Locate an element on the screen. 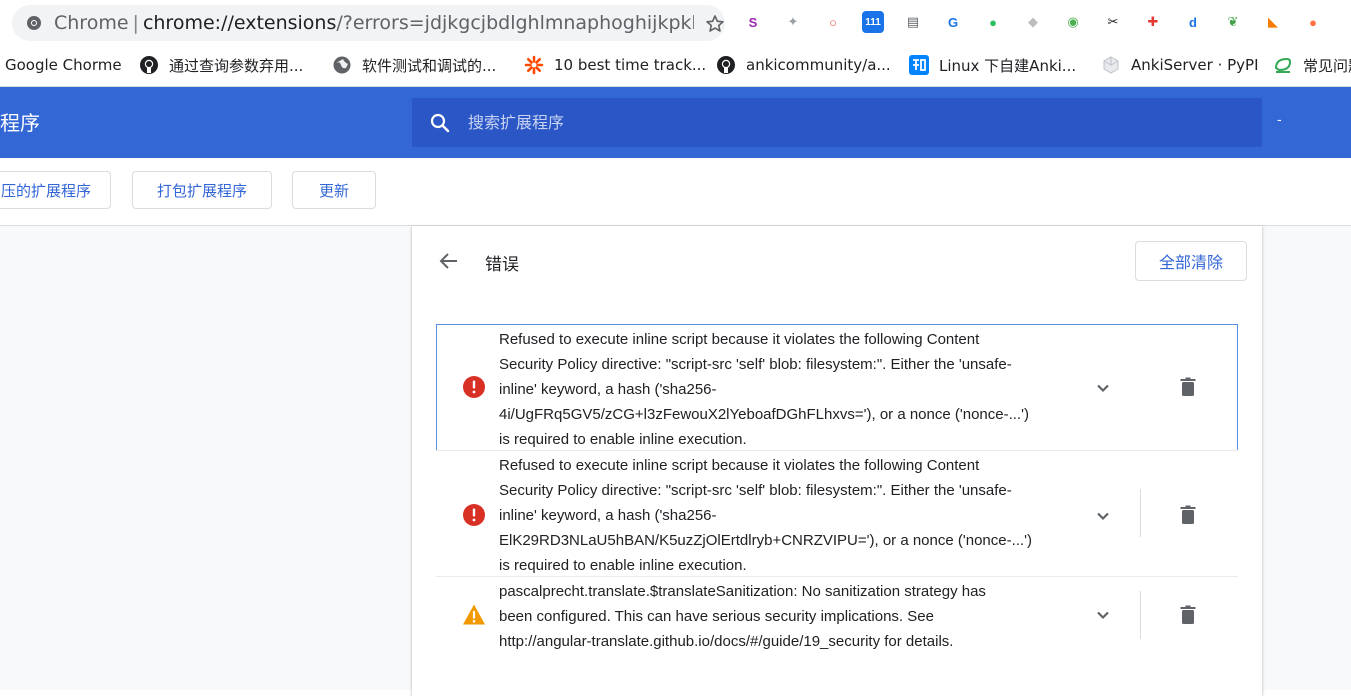 The width and height of the screenshot is (1351, 696). bookmark-label: 常见问题 is located at coordinates (1327, 65).